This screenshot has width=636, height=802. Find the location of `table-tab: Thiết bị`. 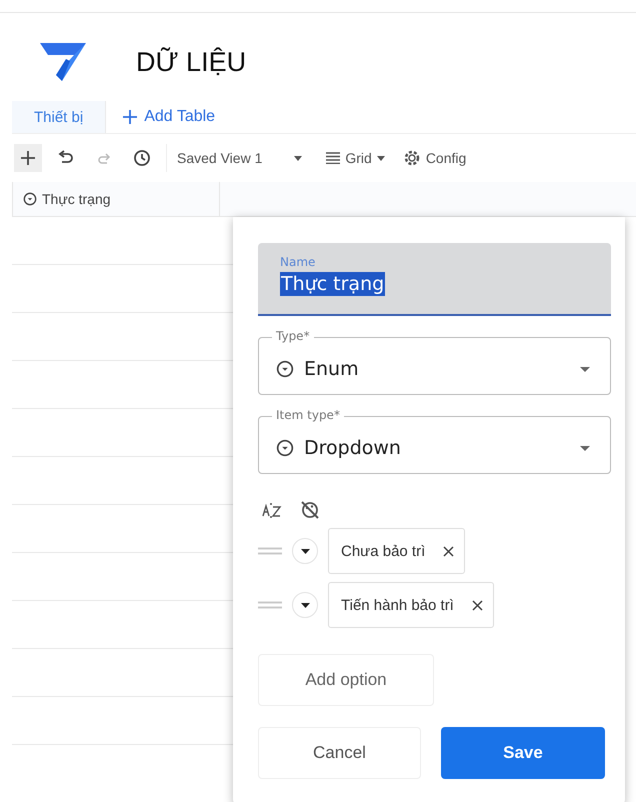

table-tab: Thiết bị is located at coordinates (59, 117).